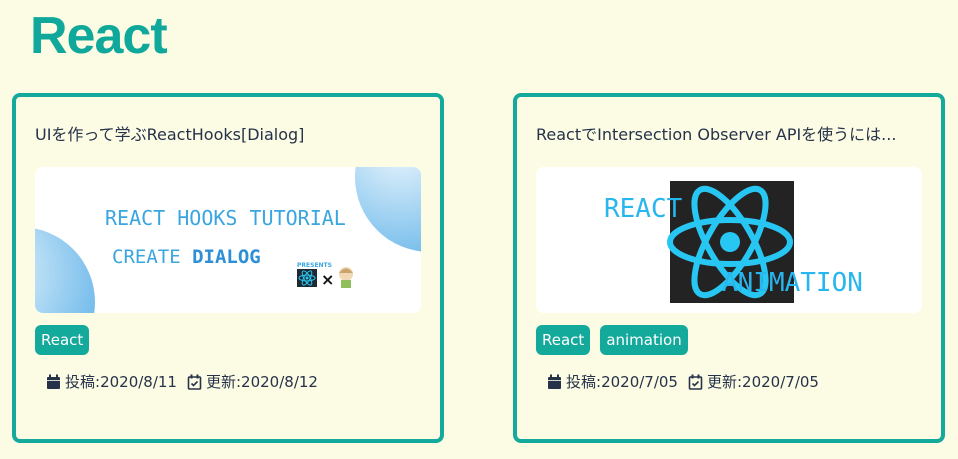 Image resolution: width=958 pixels, height=459 pixels. Describe the element at coordinates (99, 36) in the screenshot. I see `section-title: React` at that location.